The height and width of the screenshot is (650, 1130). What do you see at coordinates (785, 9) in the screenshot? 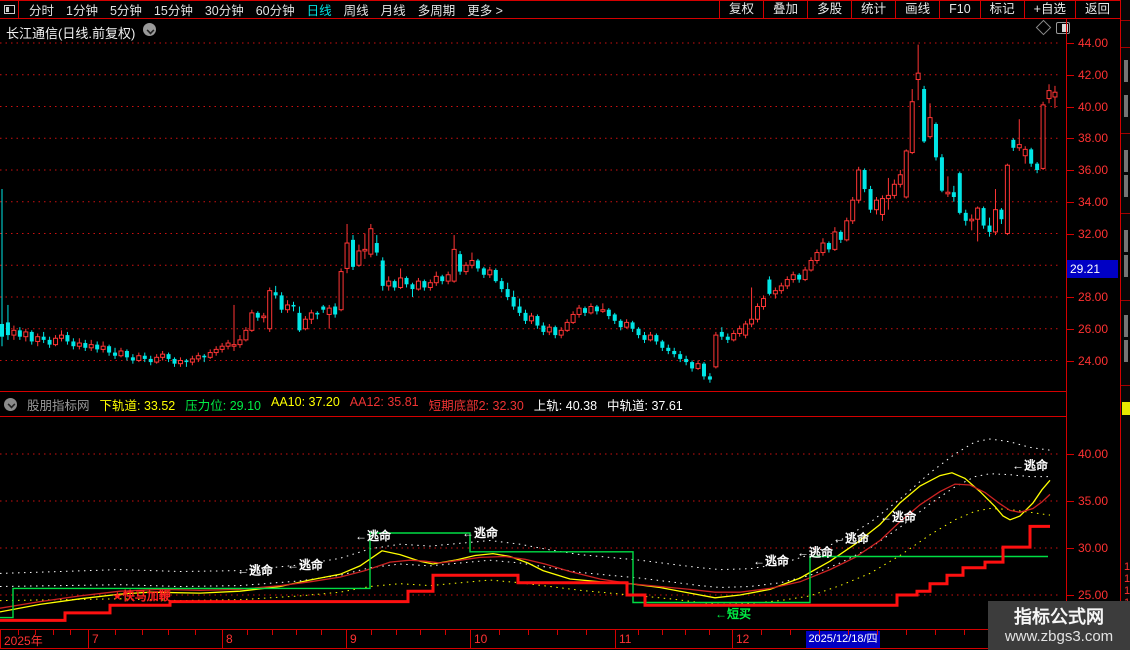
I see `tool-item-叠加: 叠加` at bounding box center [785, 9].